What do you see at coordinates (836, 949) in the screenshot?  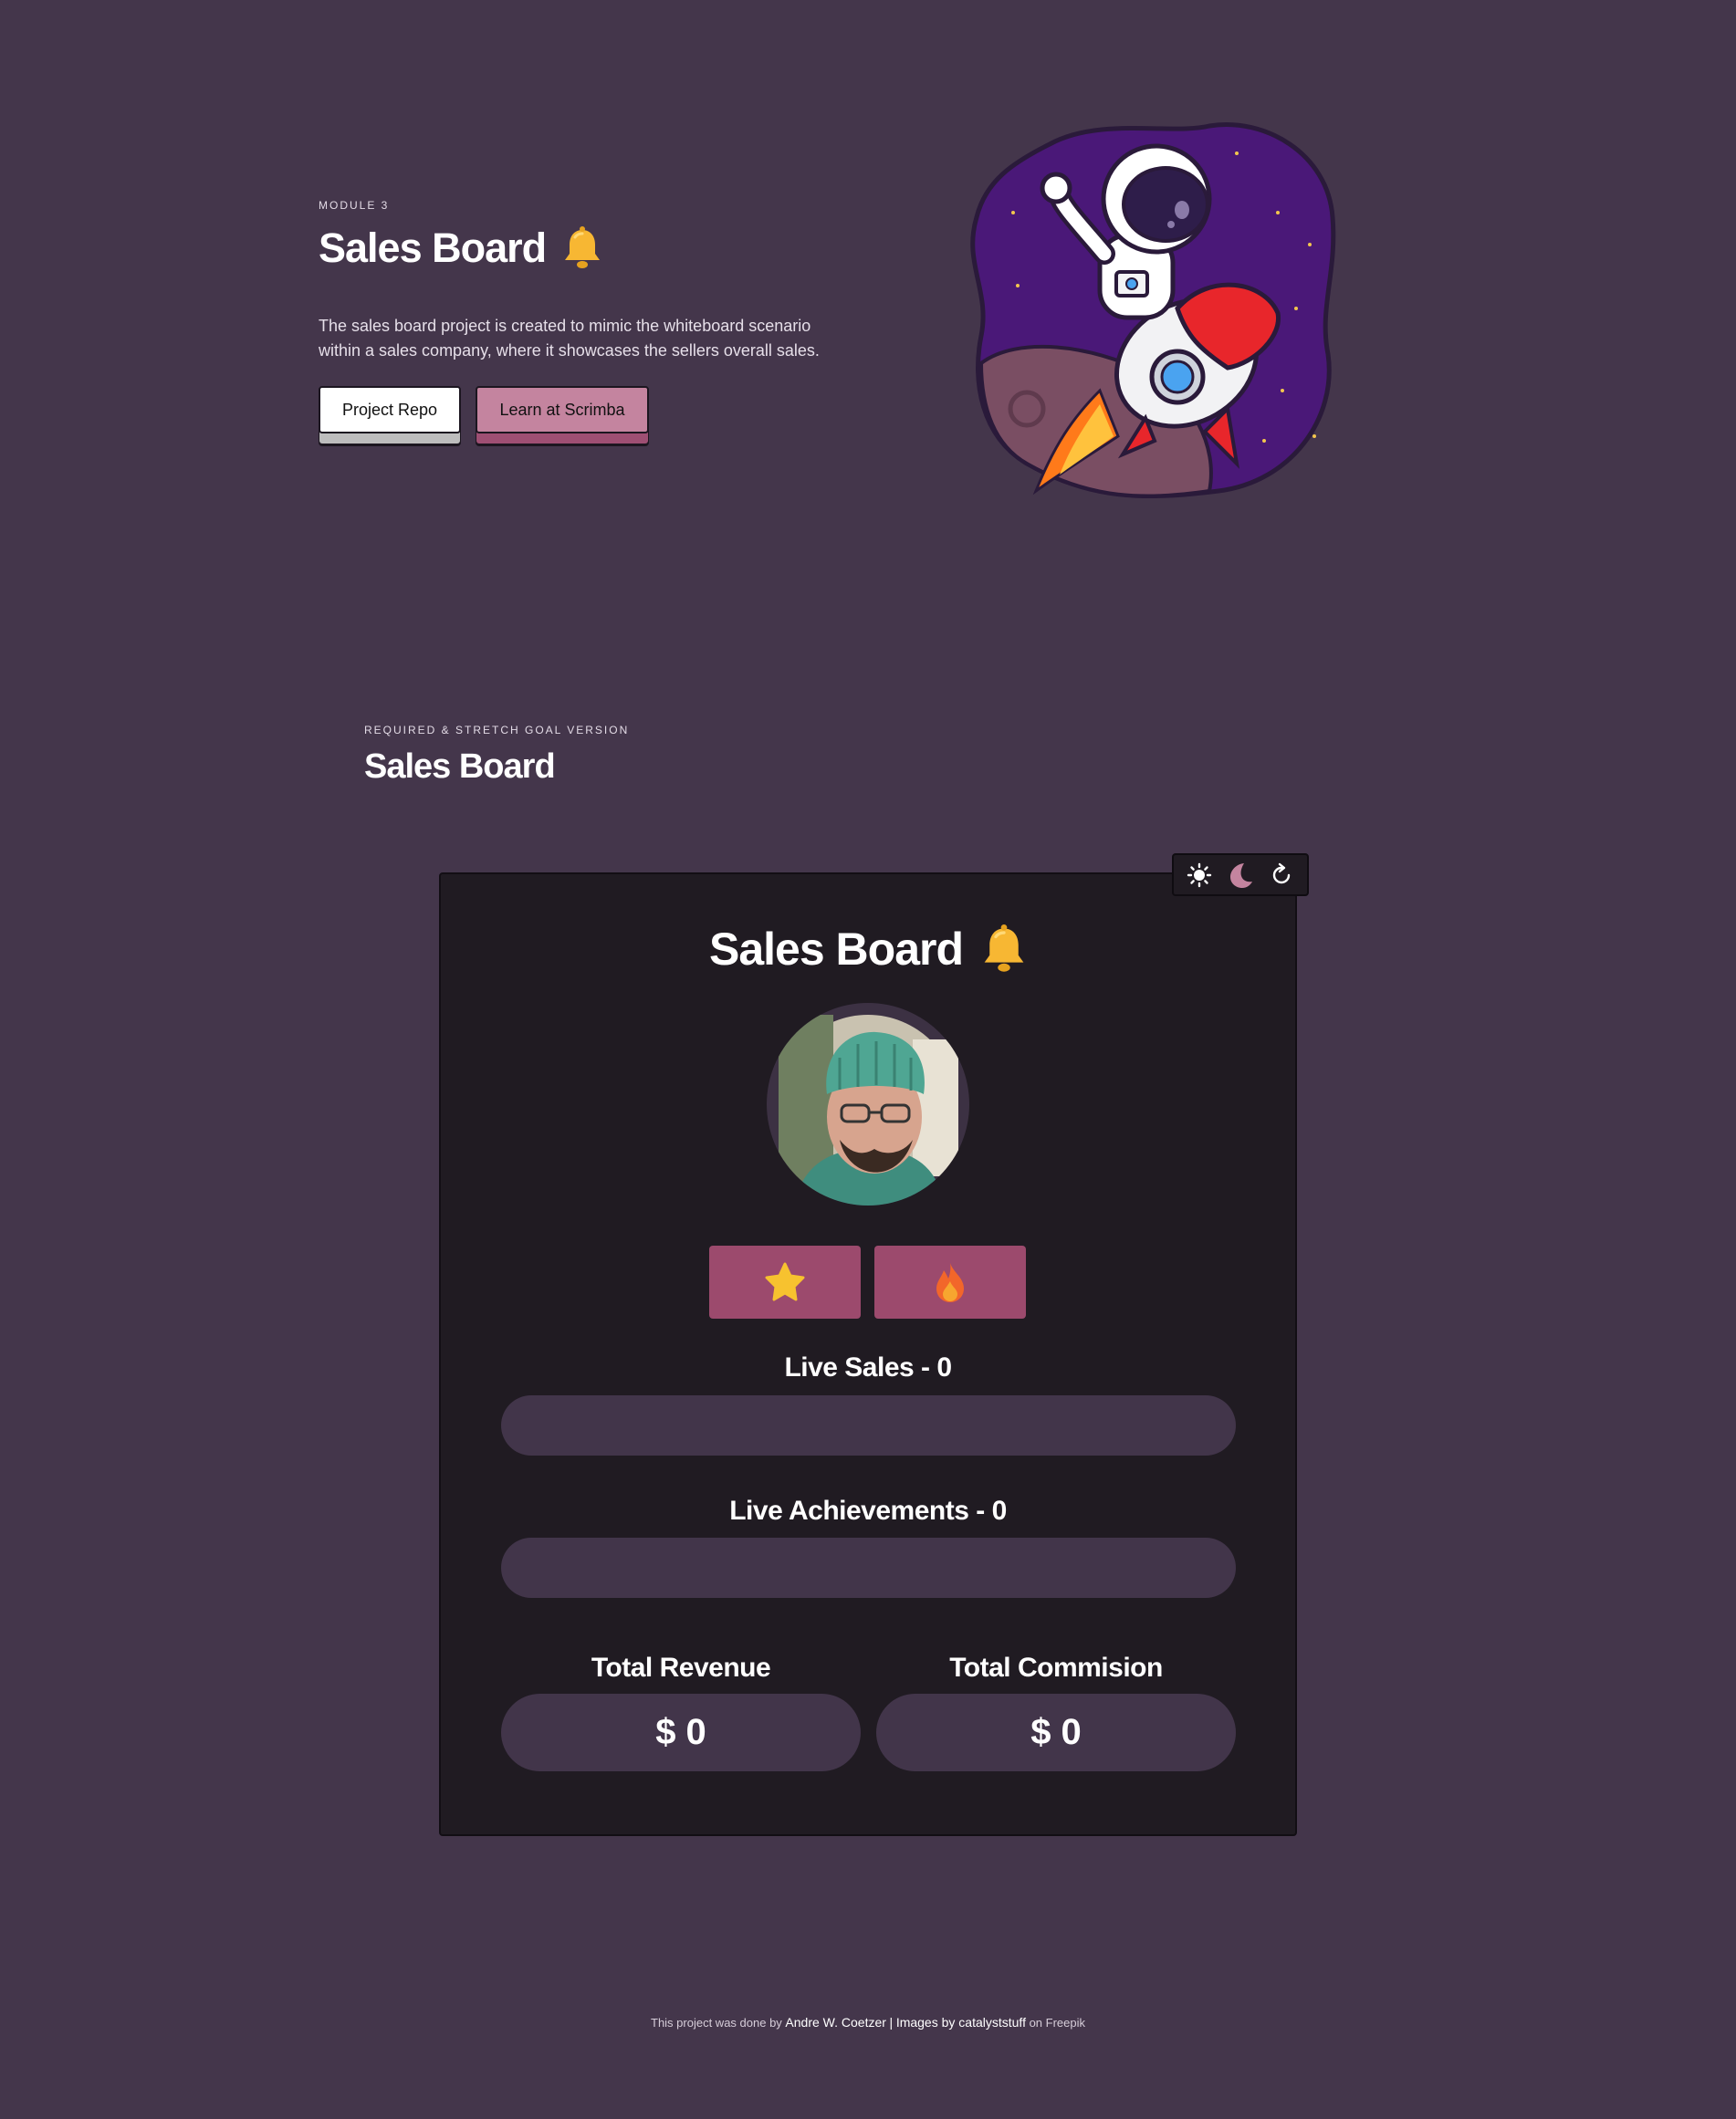 I see `board-title-text: Sales Board` at bounding box center [836, 949].